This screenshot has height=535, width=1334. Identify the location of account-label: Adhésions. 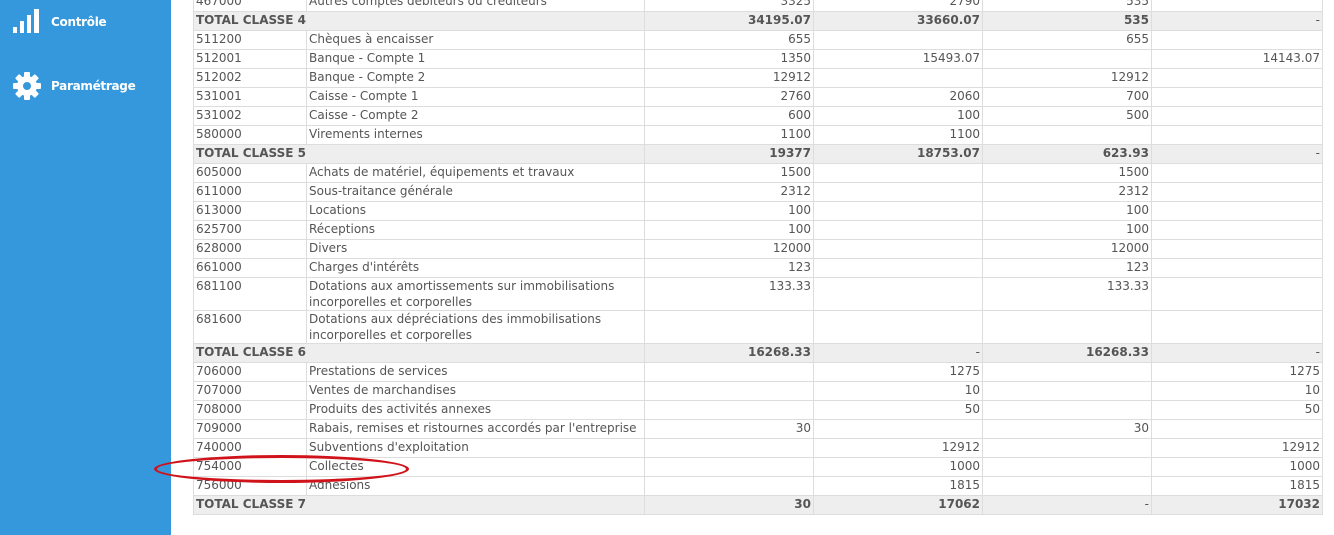
(475, 486).